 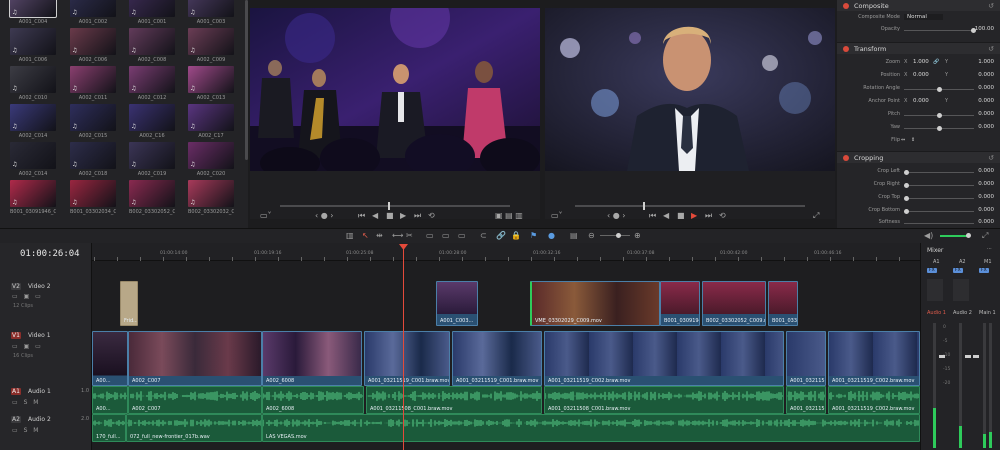 I want to click on source-stop-icon: ■, so click(x=390, y=215).